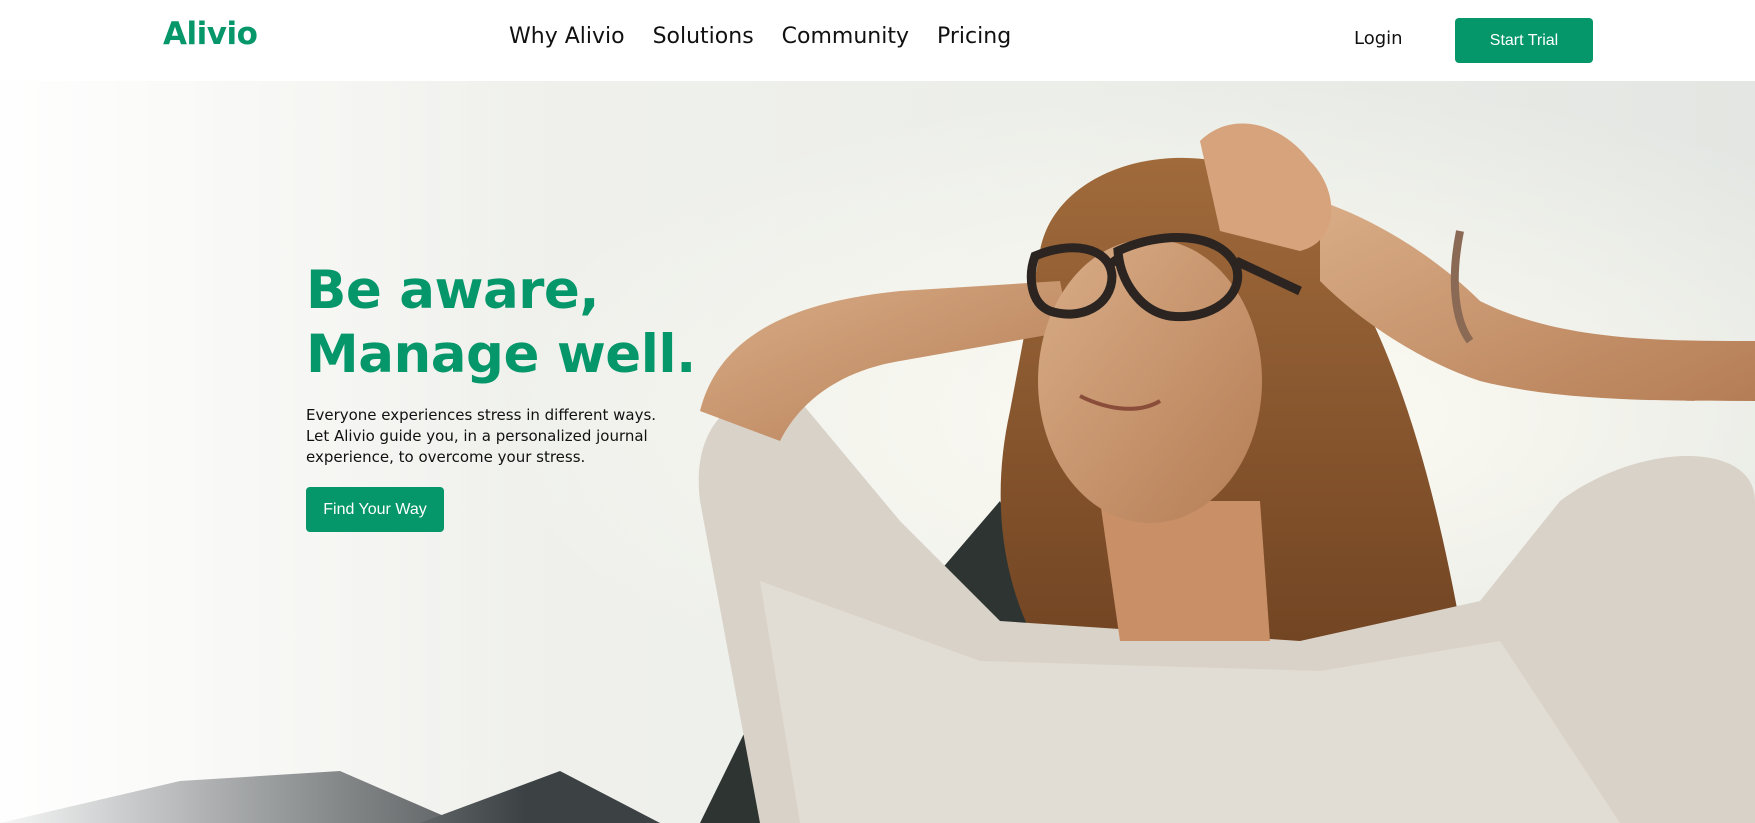 The height and width of the screenshot is (823, 1755). Describe the element at coordinates (501, 354) in the screenshot. I see `headline-line-2: Manage well.` at that location.